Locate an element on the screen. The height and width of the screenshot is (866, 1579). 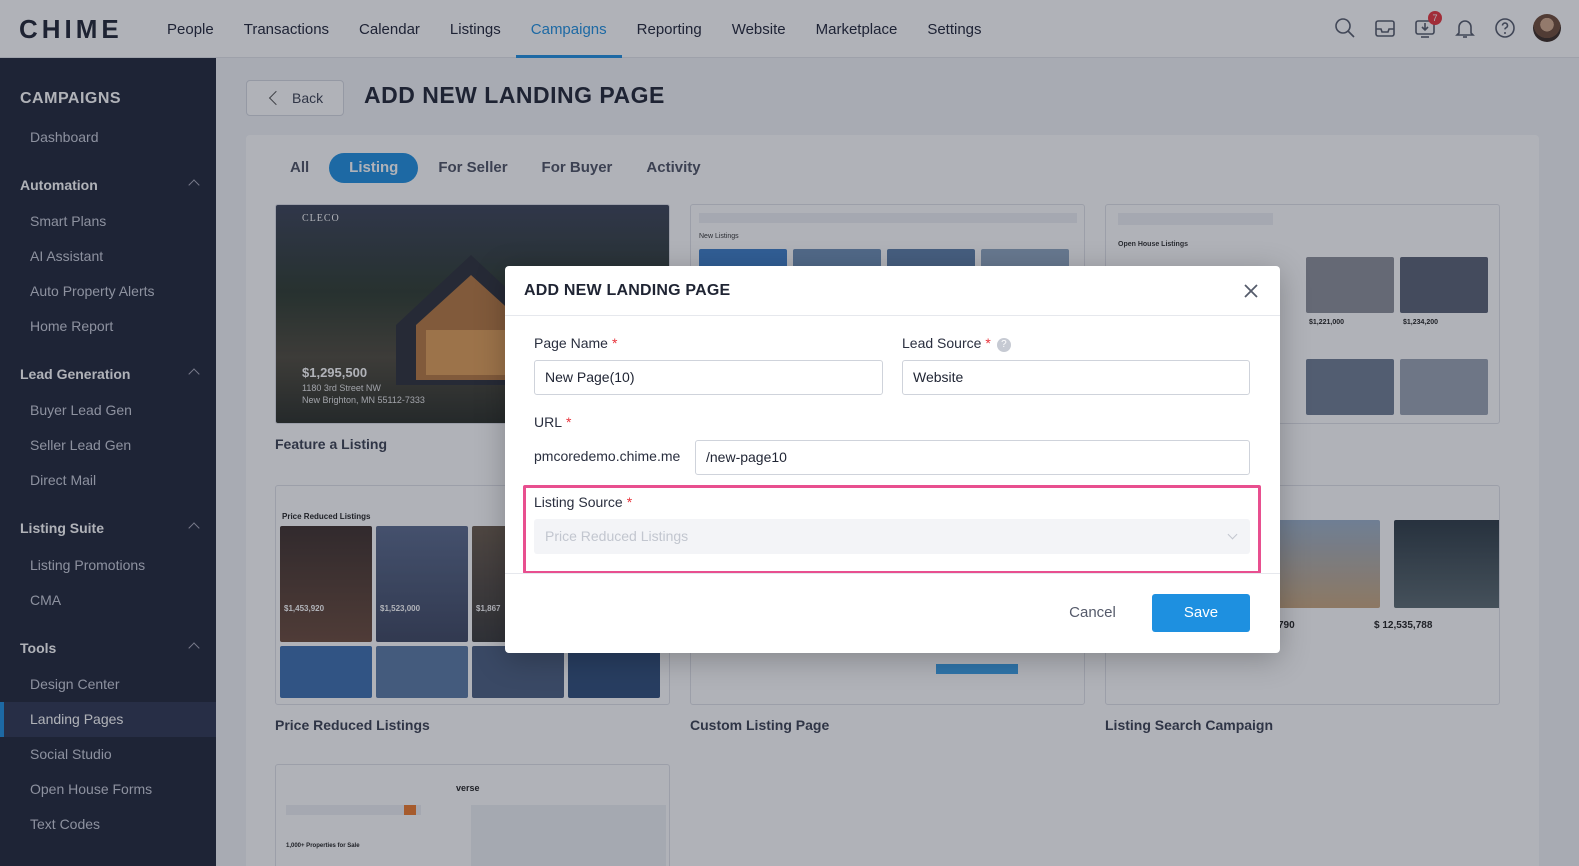
save-button: Save is located at coordinates (1201, 613).